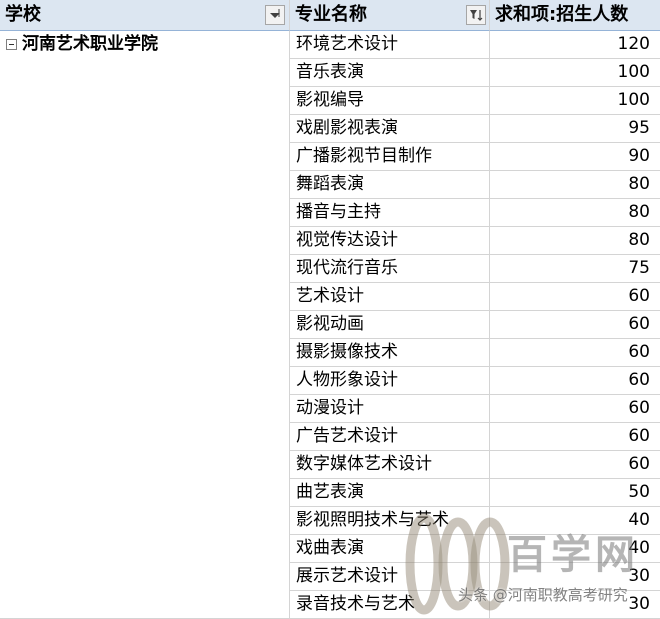  Describe the element at coordinates (390, 493) in the screenshot. I see `major-cell: 曲艺表演` at that location.